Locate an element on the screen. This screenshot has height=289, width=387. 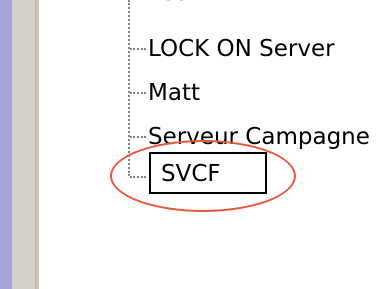
tree-item-leo: Leo is located at coordinates (168, 4).